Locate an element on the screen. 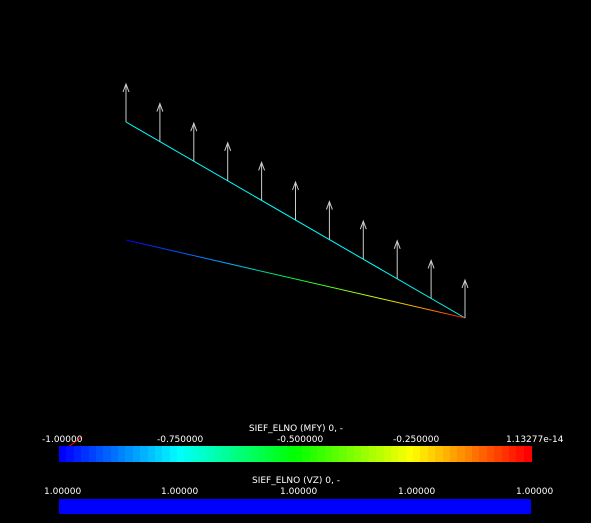  scalar-bar-2-label-4: 1.00000 is located at coordinates (535, 492).